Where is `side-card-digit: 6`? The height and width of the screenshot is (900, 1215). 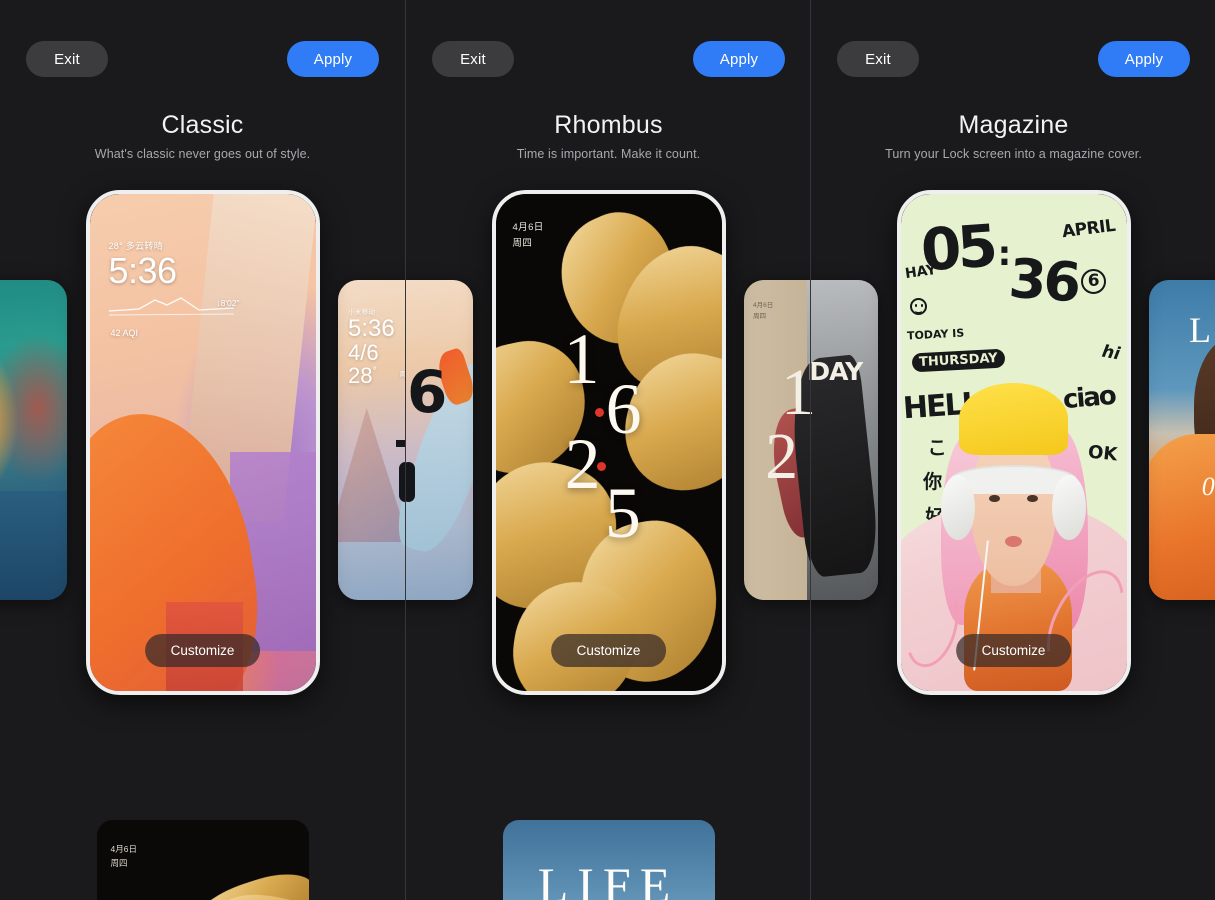 side-card-digit: 6 is located at coordinates (427, 392).